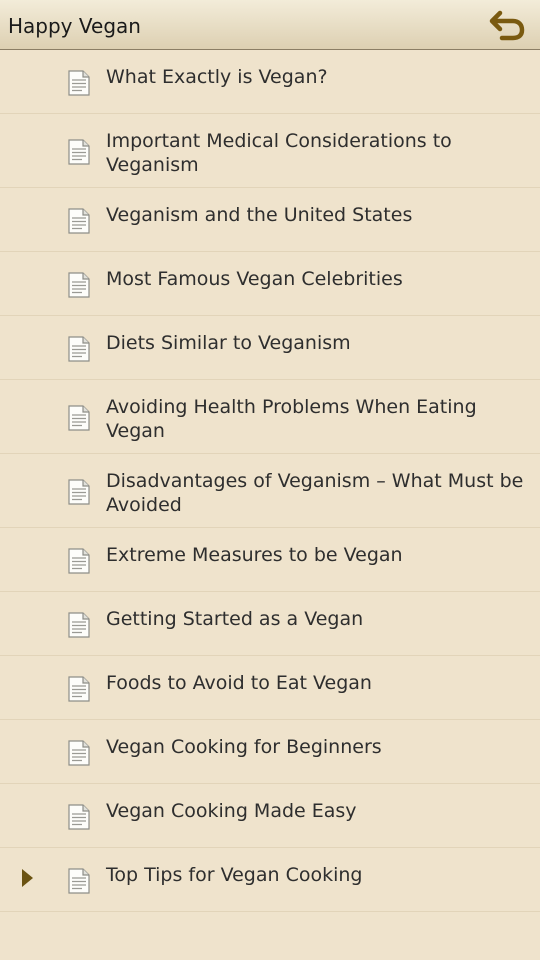 The height and width of the screenshot is (960, 540). Describe the element at coordinates (27, 878) in the screenshot. I see `current-item-arrow-icon` at that location.